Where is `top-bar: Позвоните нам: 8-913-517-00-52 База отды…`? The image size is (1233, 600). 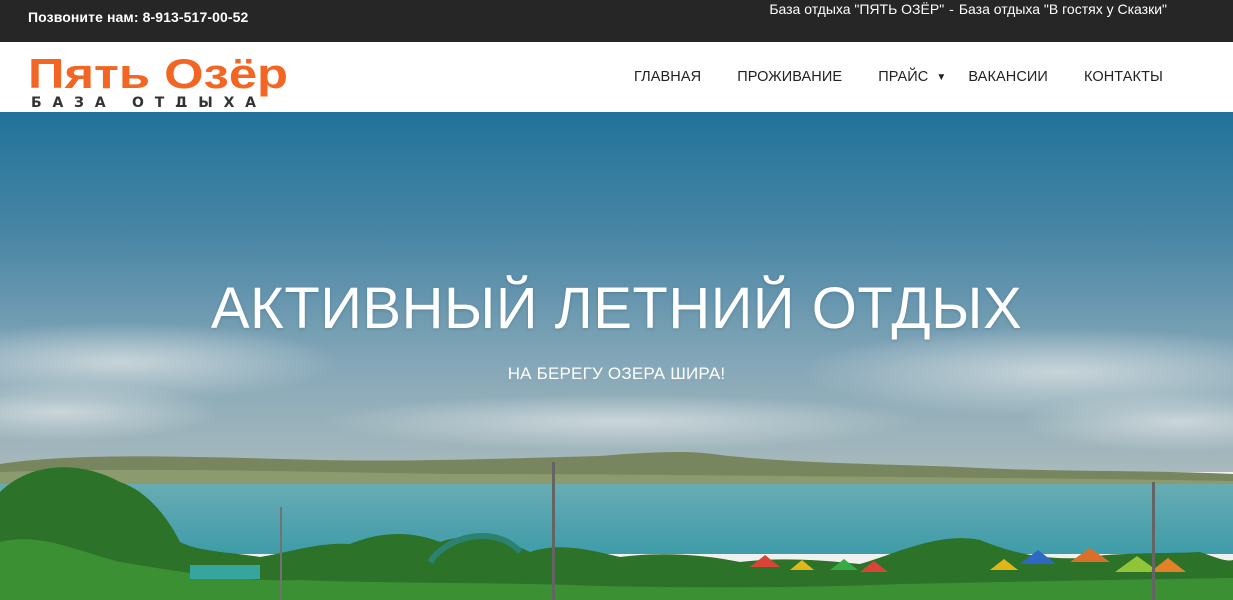
top-bar: Позвоните нам: 8-913-517-00-52 База отды… is located at coordinates (616, 21).